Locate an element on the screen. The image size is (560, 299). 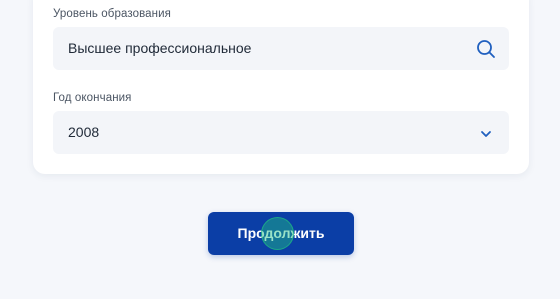
graduation-year-select: 2008 is located at coordinates (281, 132).